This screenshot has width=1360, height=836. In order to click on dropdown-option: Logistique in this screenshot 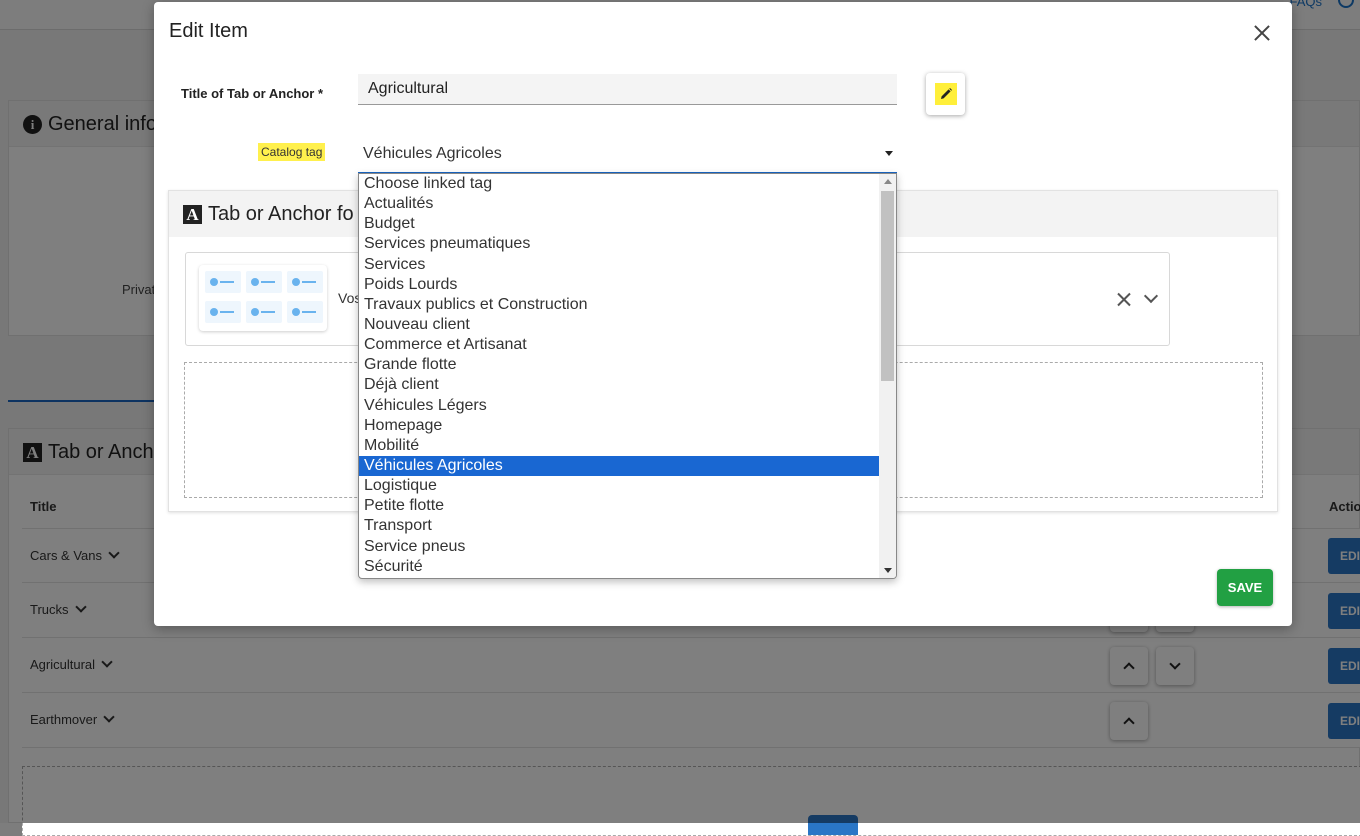, I will do `click(619, 486)`.